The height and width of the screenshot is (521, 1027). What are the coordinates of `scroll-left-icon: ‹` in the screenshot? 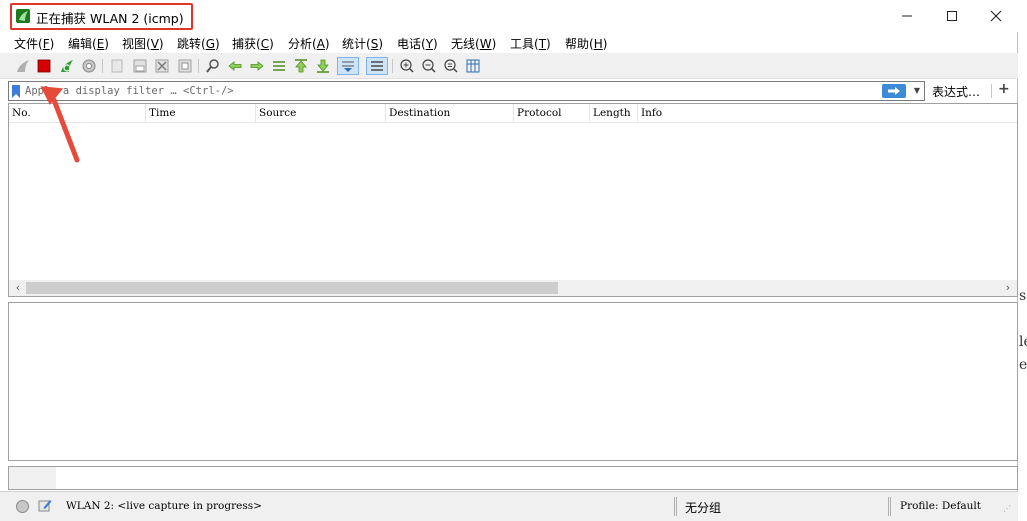 It's located at (18, 288).